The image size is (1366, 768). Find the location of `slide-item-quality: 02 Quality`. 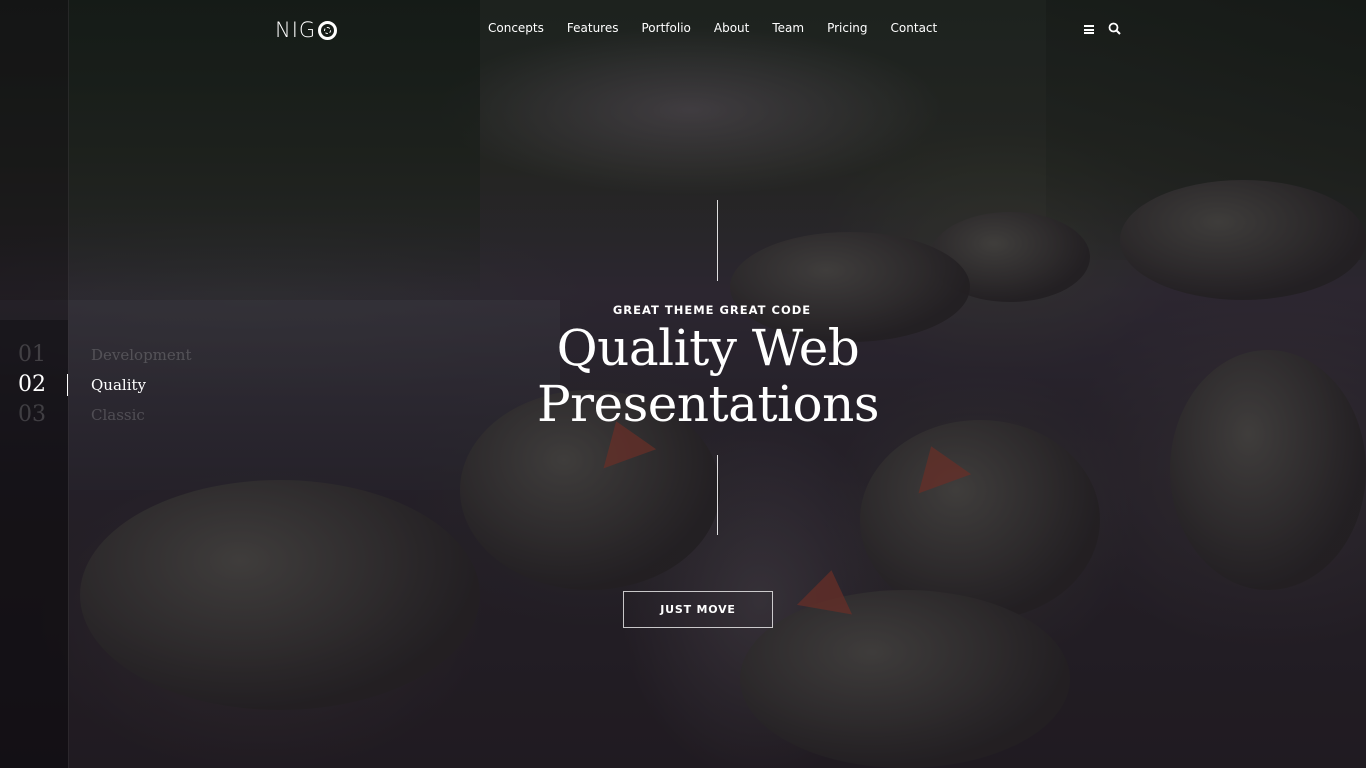

slide-item-quality: 02 Quality is located at coordinates (118, 385).